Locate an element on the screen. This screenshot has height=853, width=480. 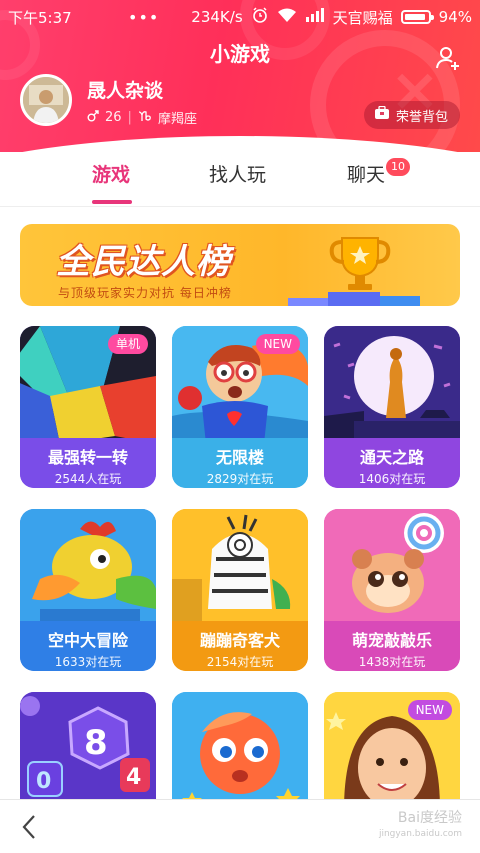
watermark: Bai度经验 jingyan.baidu.com is located at coordinates (420, 826).